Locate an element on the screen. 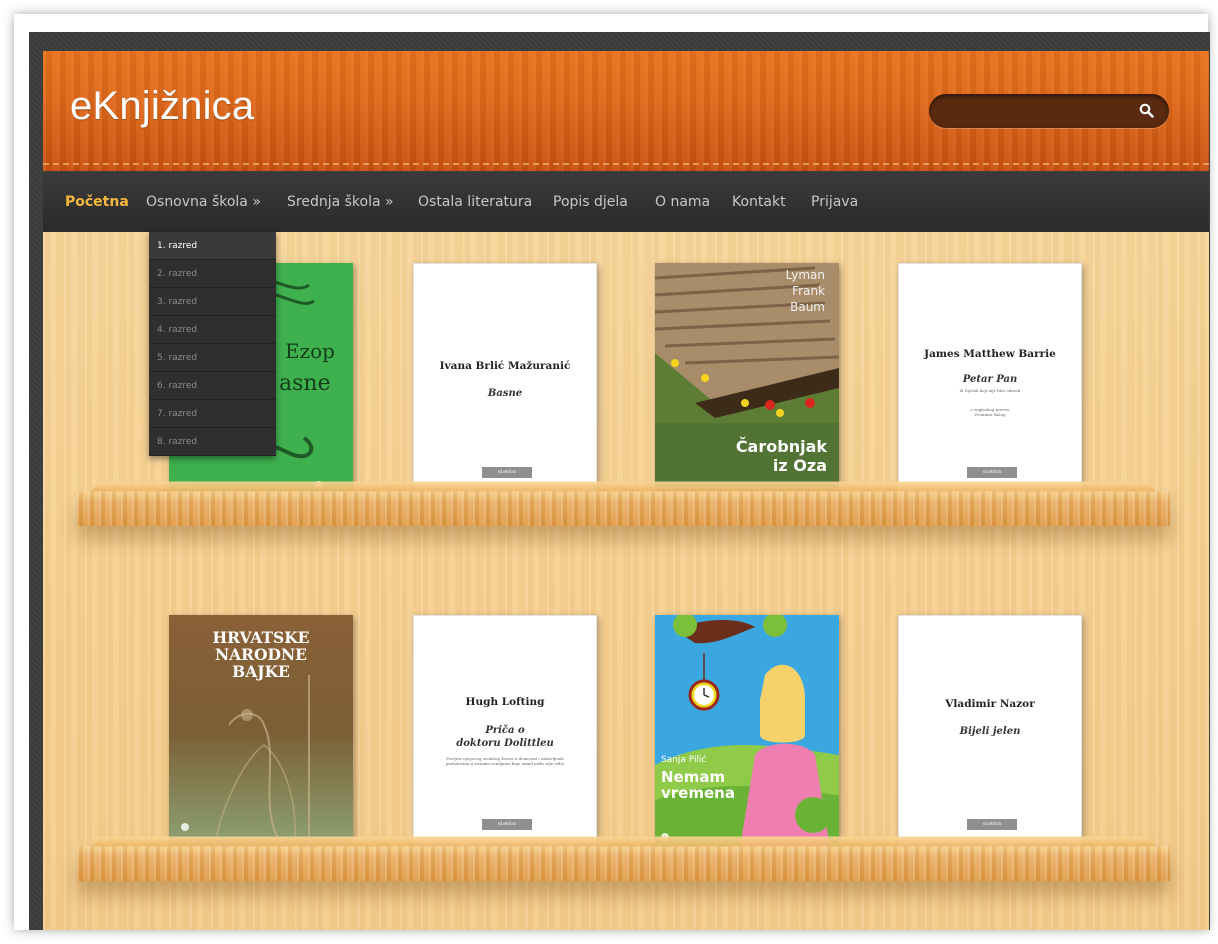  nav-item-prijava: Prijava is located at coordinates (834, 202).